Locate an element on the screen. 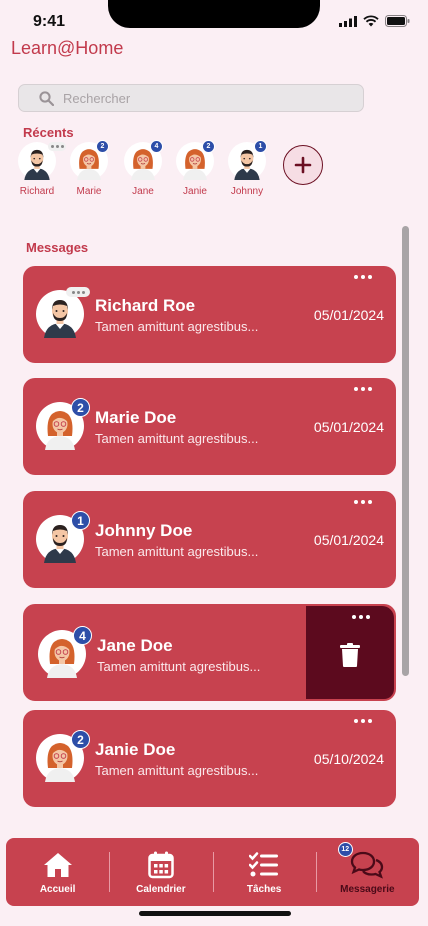  search-input is located at coordinates (203, 98).